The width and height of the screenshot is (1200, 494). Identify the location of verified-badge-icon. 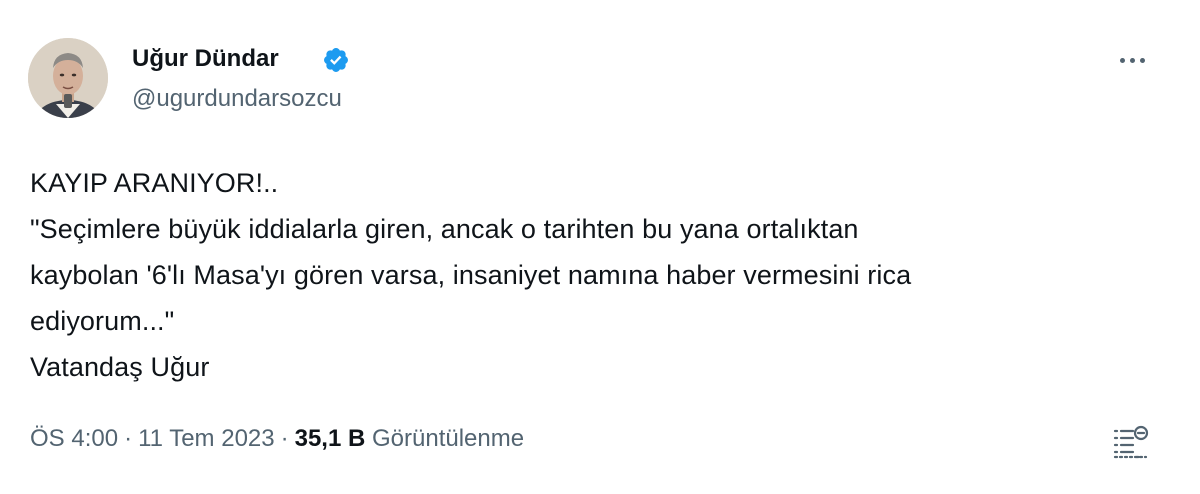
(336, 60).